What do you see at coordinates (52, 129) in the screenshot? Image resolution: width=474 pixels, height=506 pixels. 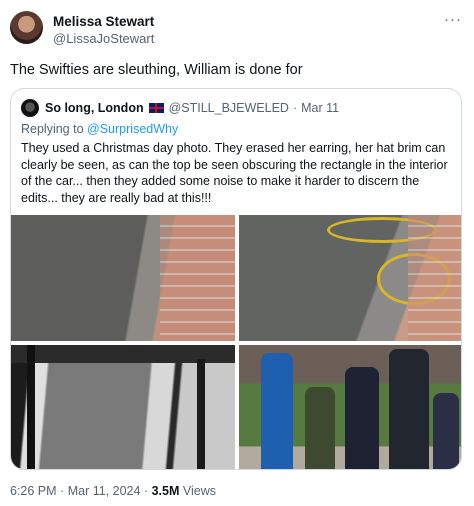 I see `replying-prefix: Replying to` at bounding box center [52, 129].